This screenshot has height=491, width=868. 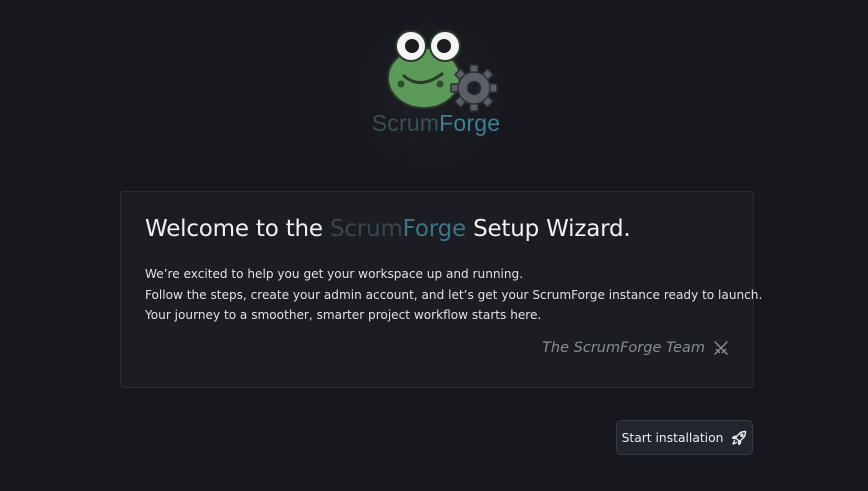 I want to click on title-brand-scrum: Scrum, so click(x=366, y=229).